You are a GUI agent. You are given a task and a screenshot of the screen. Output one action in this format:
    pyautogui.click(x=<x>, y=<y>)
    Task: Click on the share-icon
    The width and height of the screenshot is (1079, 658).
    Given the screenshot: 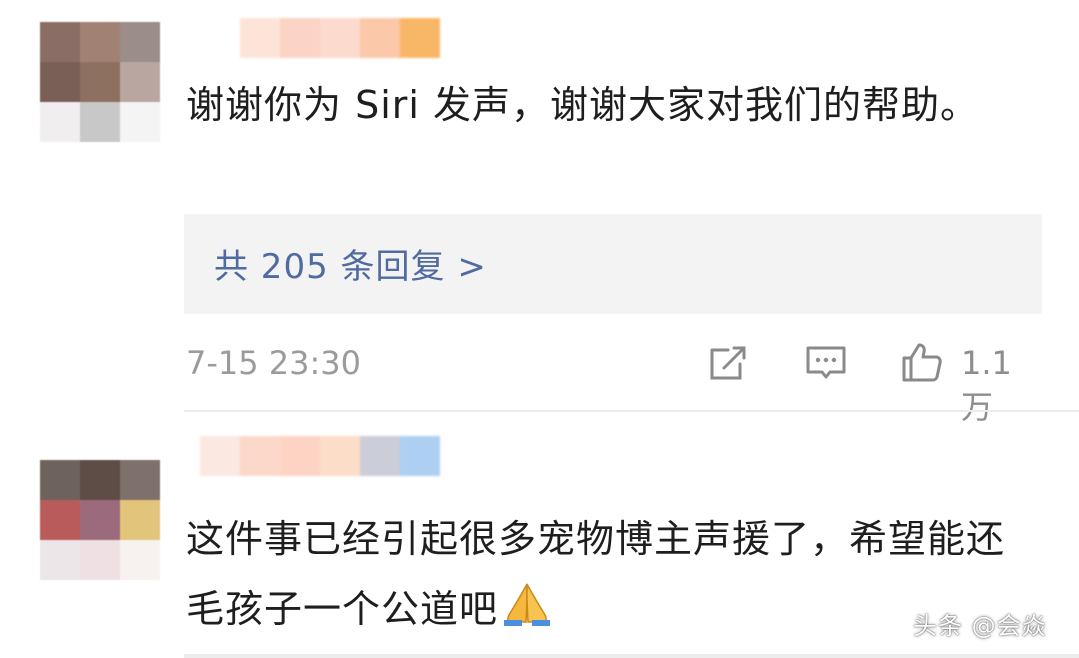 What is the action you would take?
    pyautogui.click(x=728, y=362)
    